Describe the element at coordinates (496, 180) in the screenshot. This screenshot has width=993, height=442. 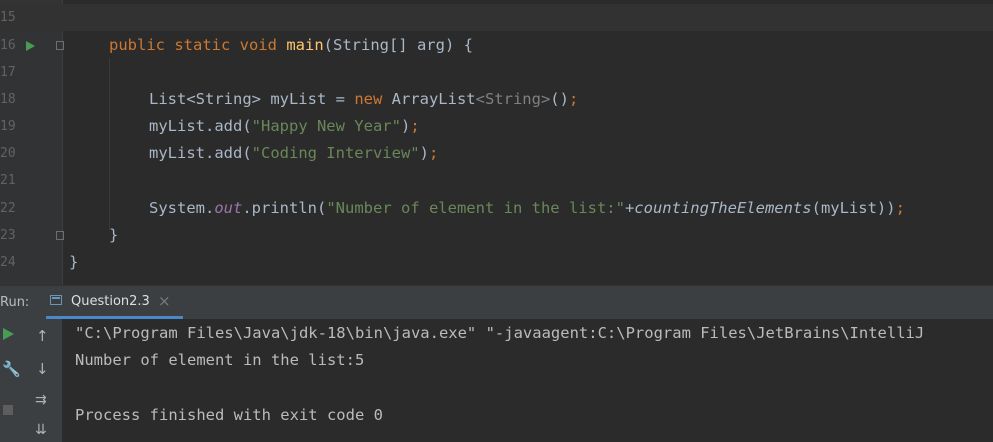
I see `code-line-21: 21` at that location.